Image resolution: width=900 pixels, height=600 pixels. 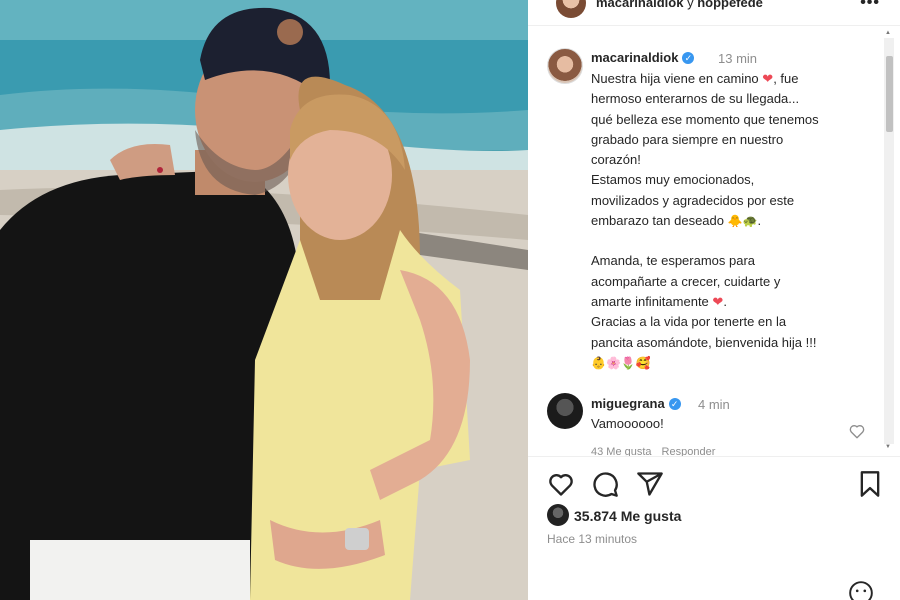 What do you see at coordinates (558, 515) in the screenshot?
I see `likes-avatar` at bounding box center [558, 515].